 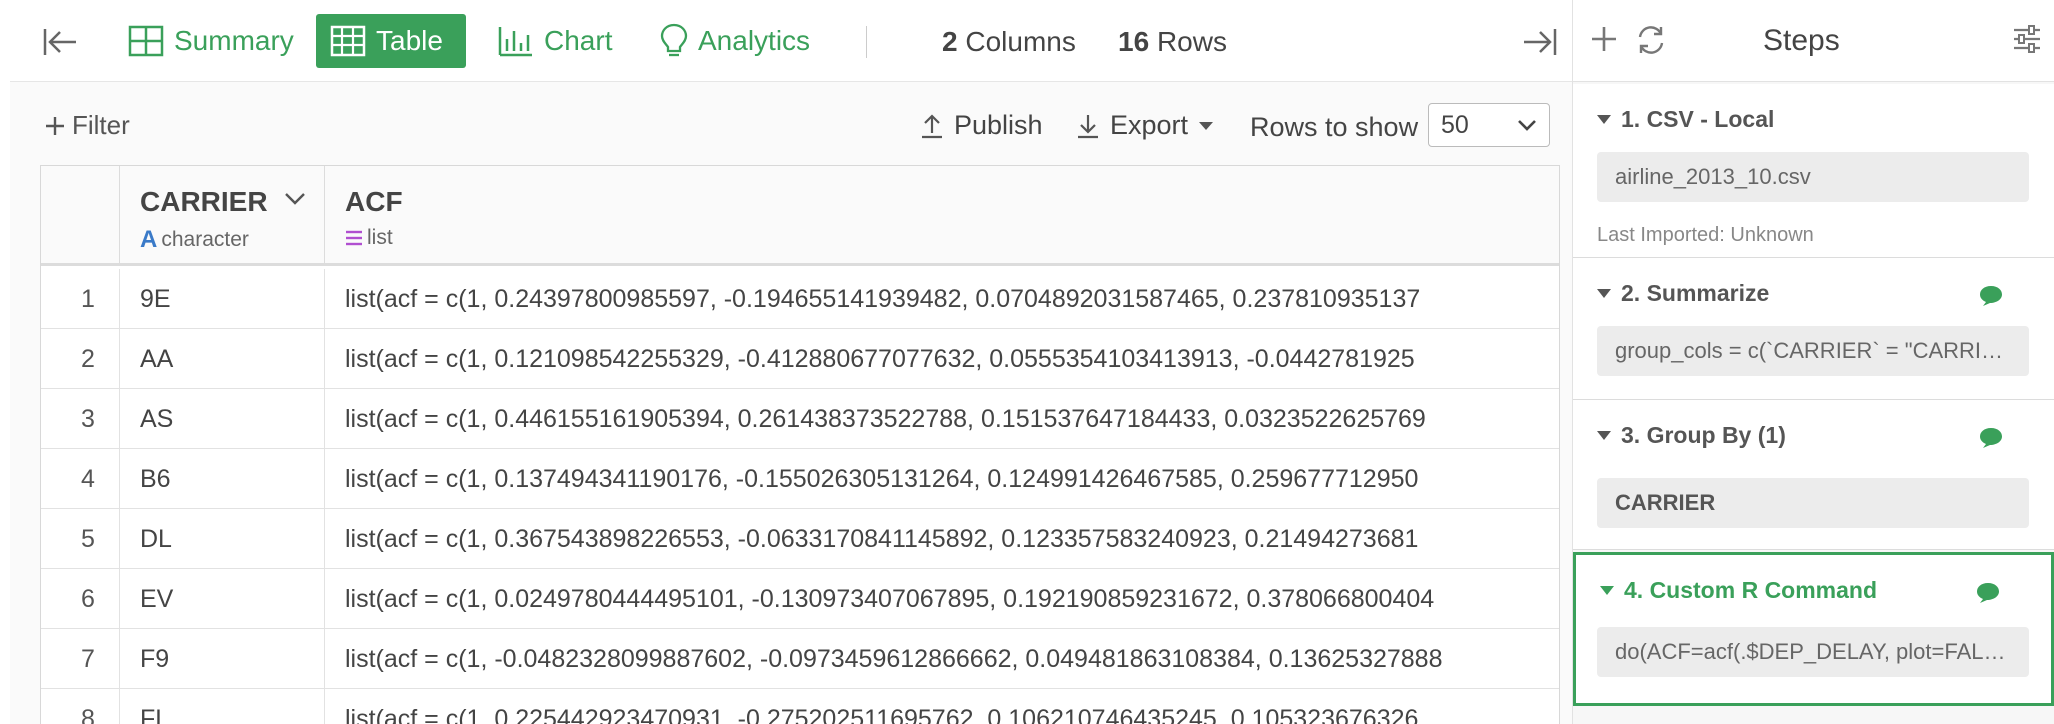 I want to click on column-type: list, so click(x=369, y=238).